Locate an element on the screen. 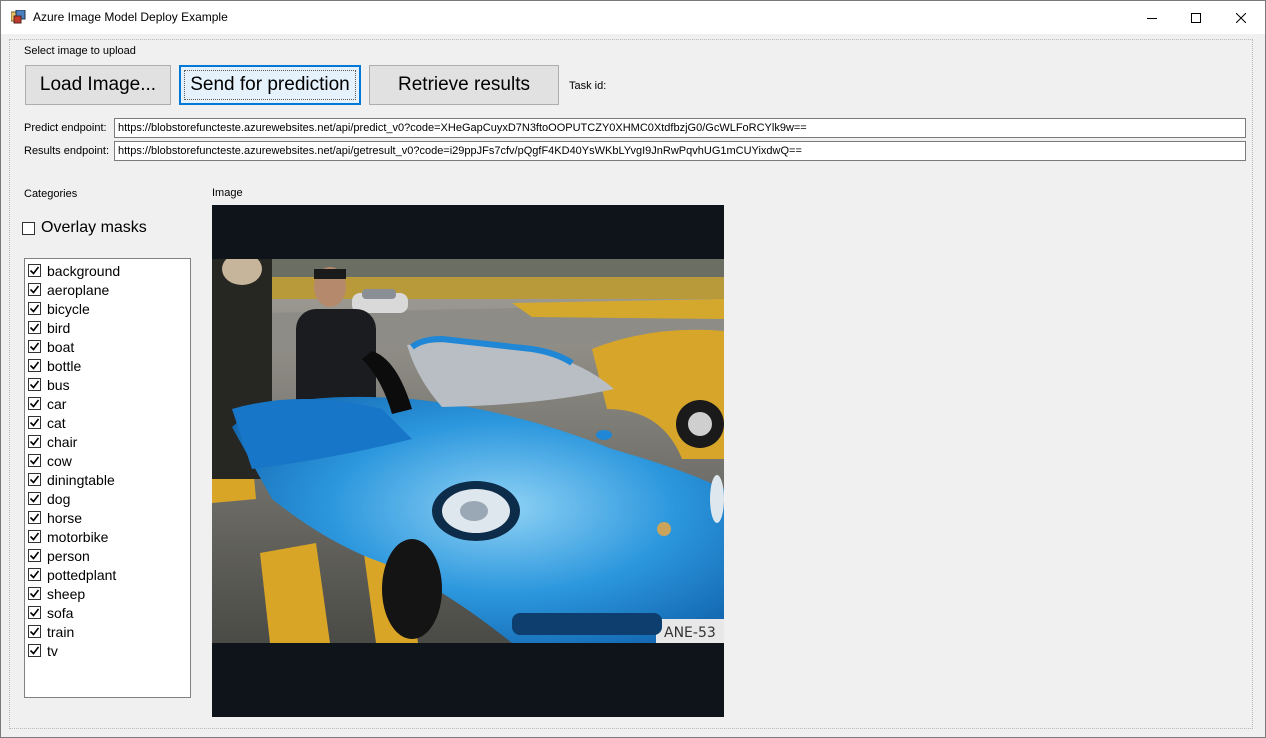 The height and width of the screenshot is (738, 1266). category-item: bus is located at coordinates (107, 384).